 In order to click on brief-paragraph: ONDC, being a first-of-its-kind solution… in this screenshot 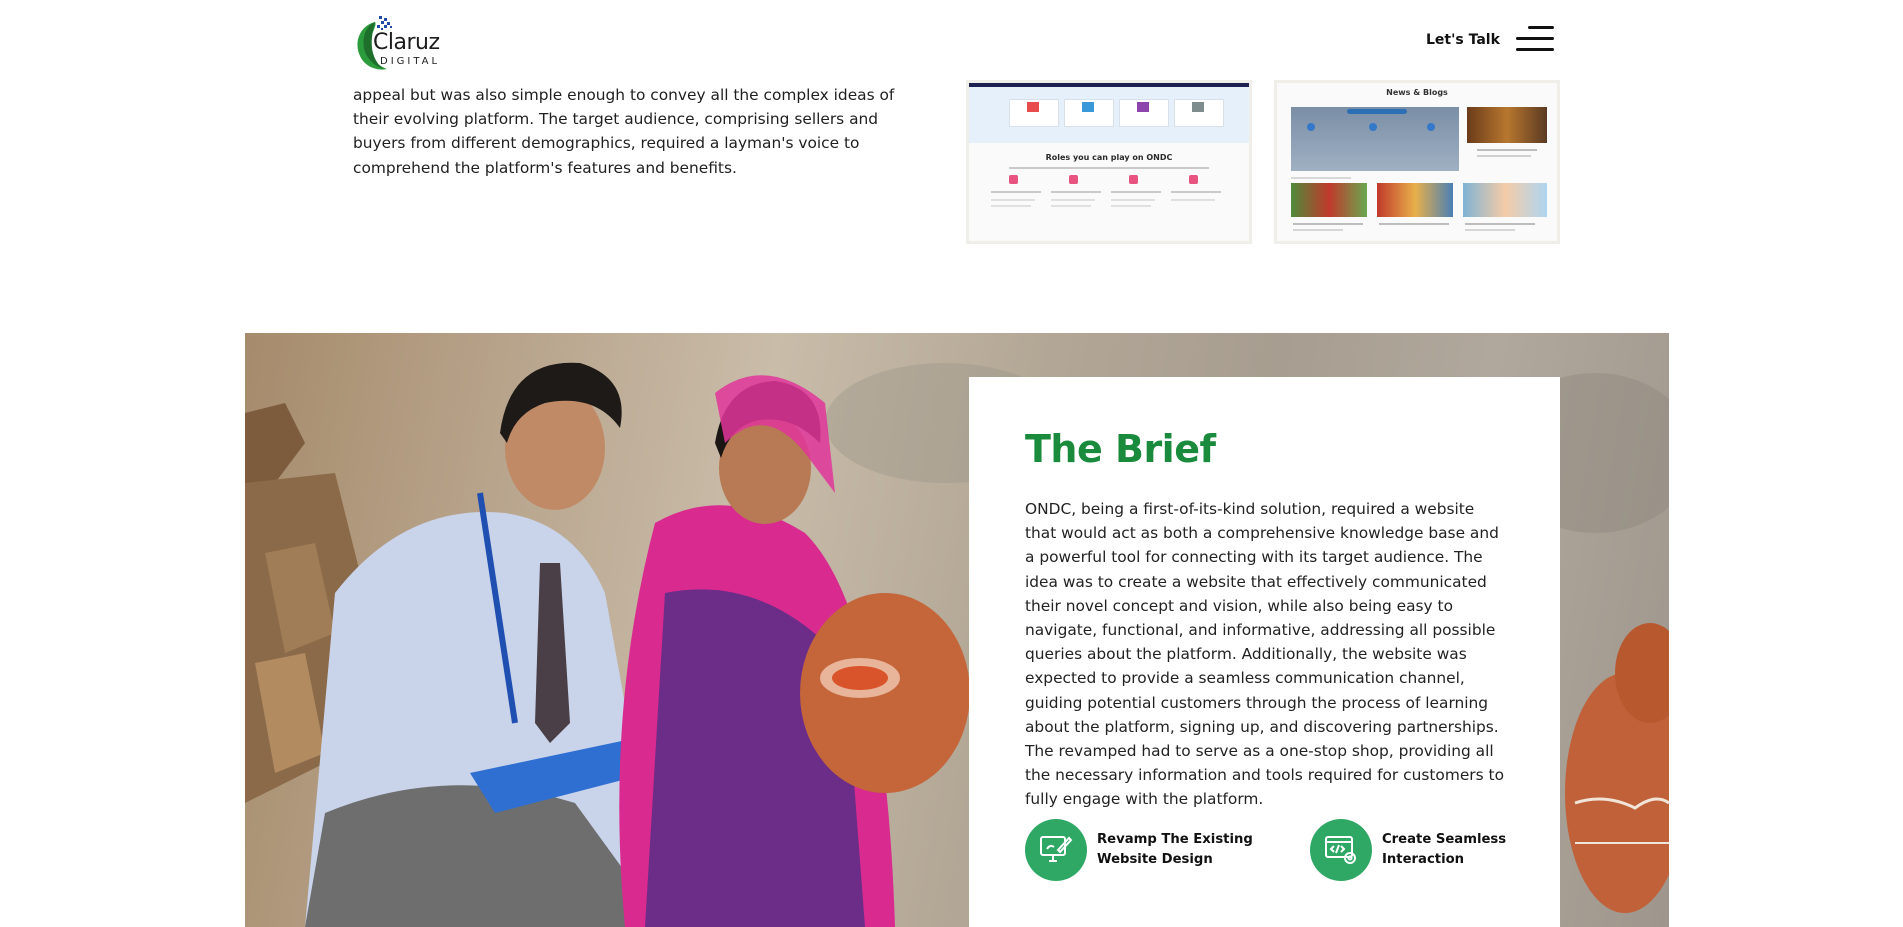, I will do `click(1264, 654)`.